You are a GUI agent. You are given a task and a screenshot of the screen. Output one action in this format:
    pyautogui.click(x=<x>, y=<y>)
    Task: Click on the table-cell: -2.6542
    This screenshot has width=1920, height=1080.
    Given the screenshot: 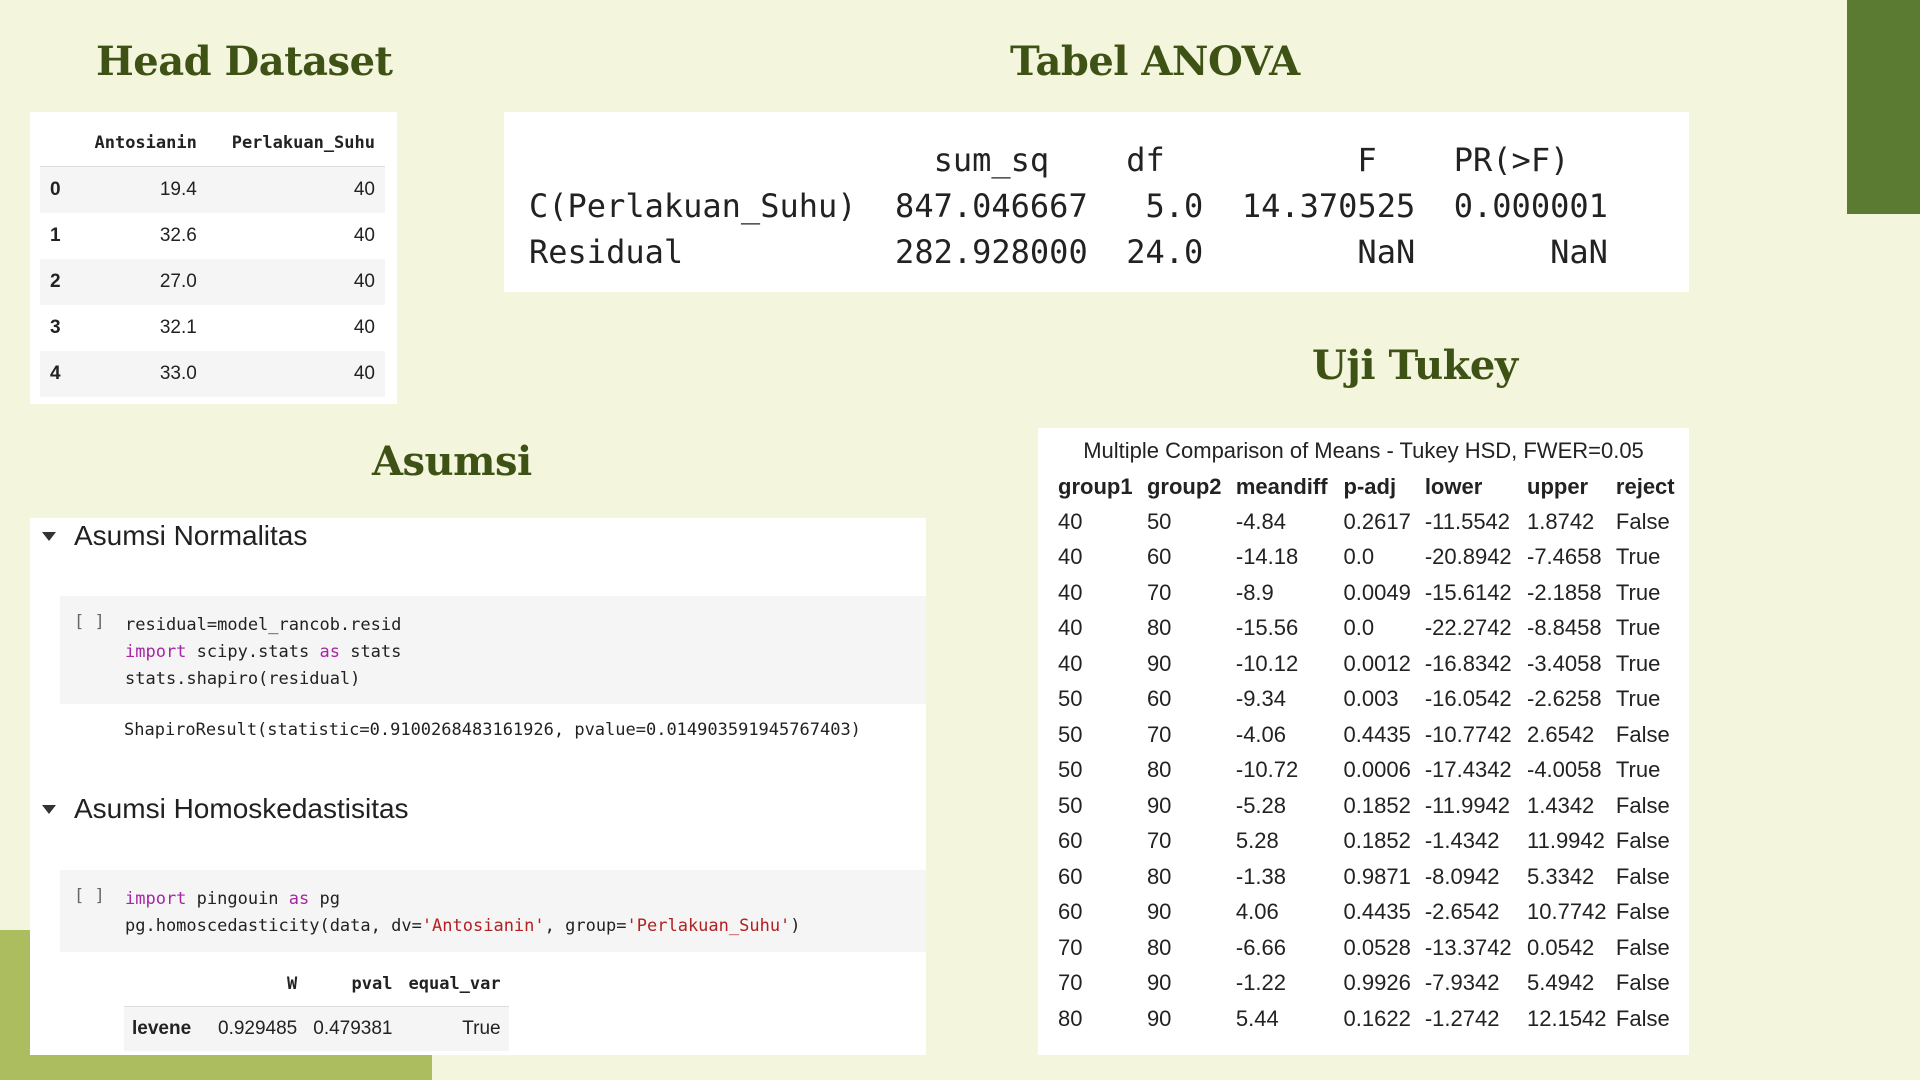 What is the action you would take?
    pyautogui.click(x=1462, y=912)
    